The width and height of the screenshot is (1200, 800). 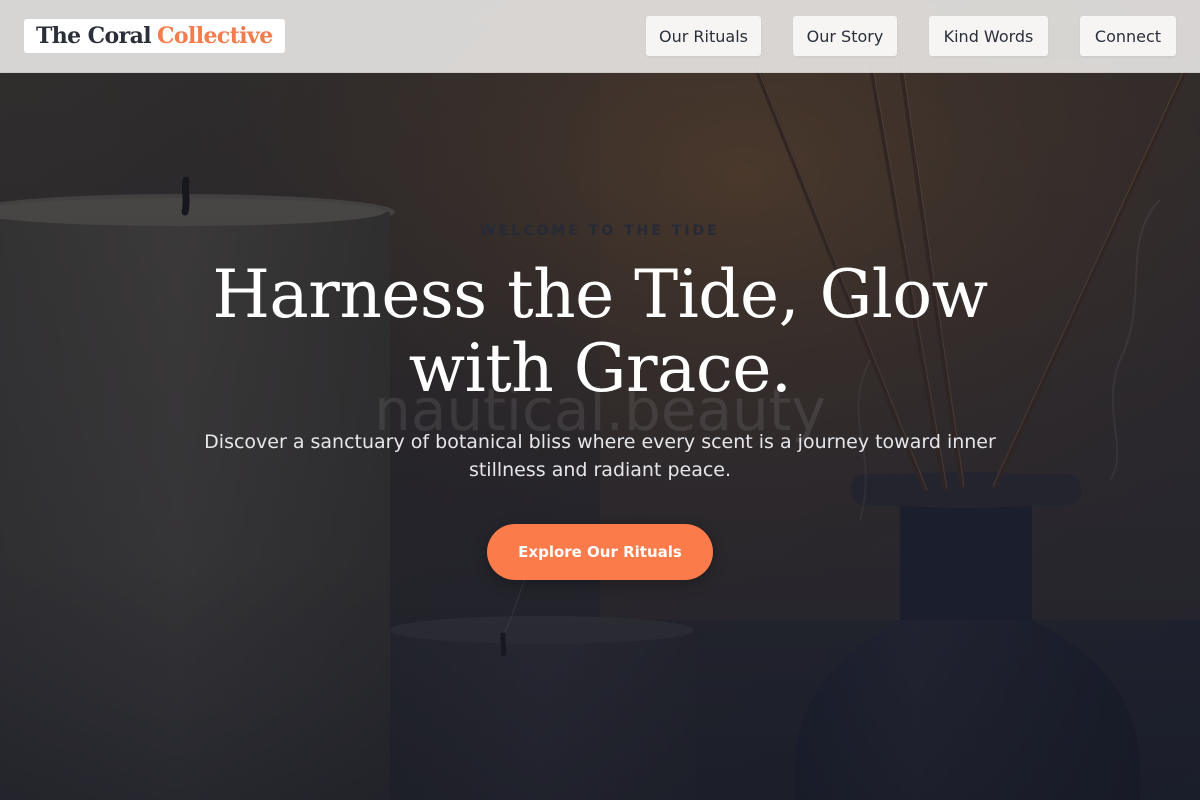 I want to click on brand-logo: The Coral Collective, so click(x=154, y=36).